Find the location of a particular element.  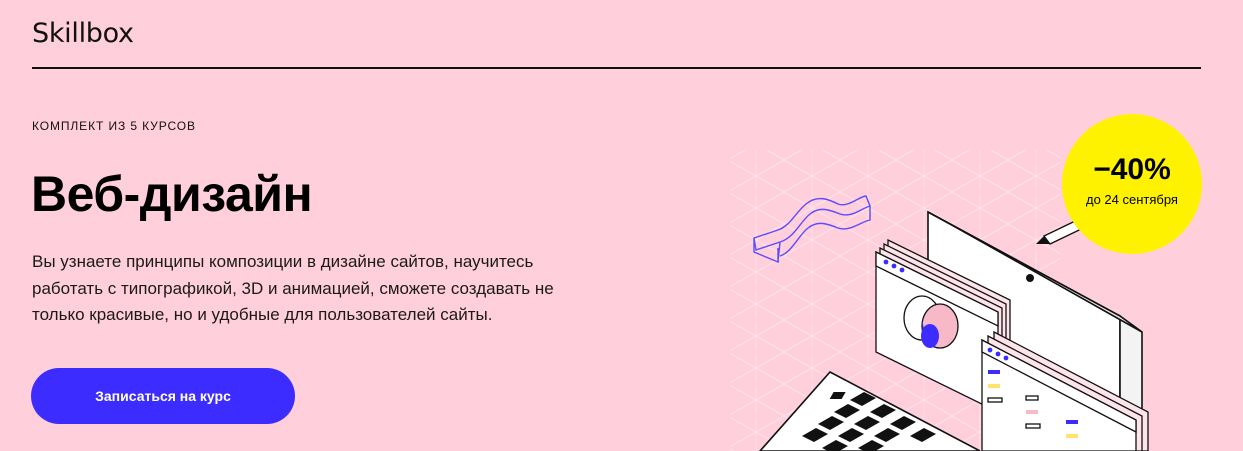

discount-badge: −40% до 24 сентября is located at coordinates (1132, 184).